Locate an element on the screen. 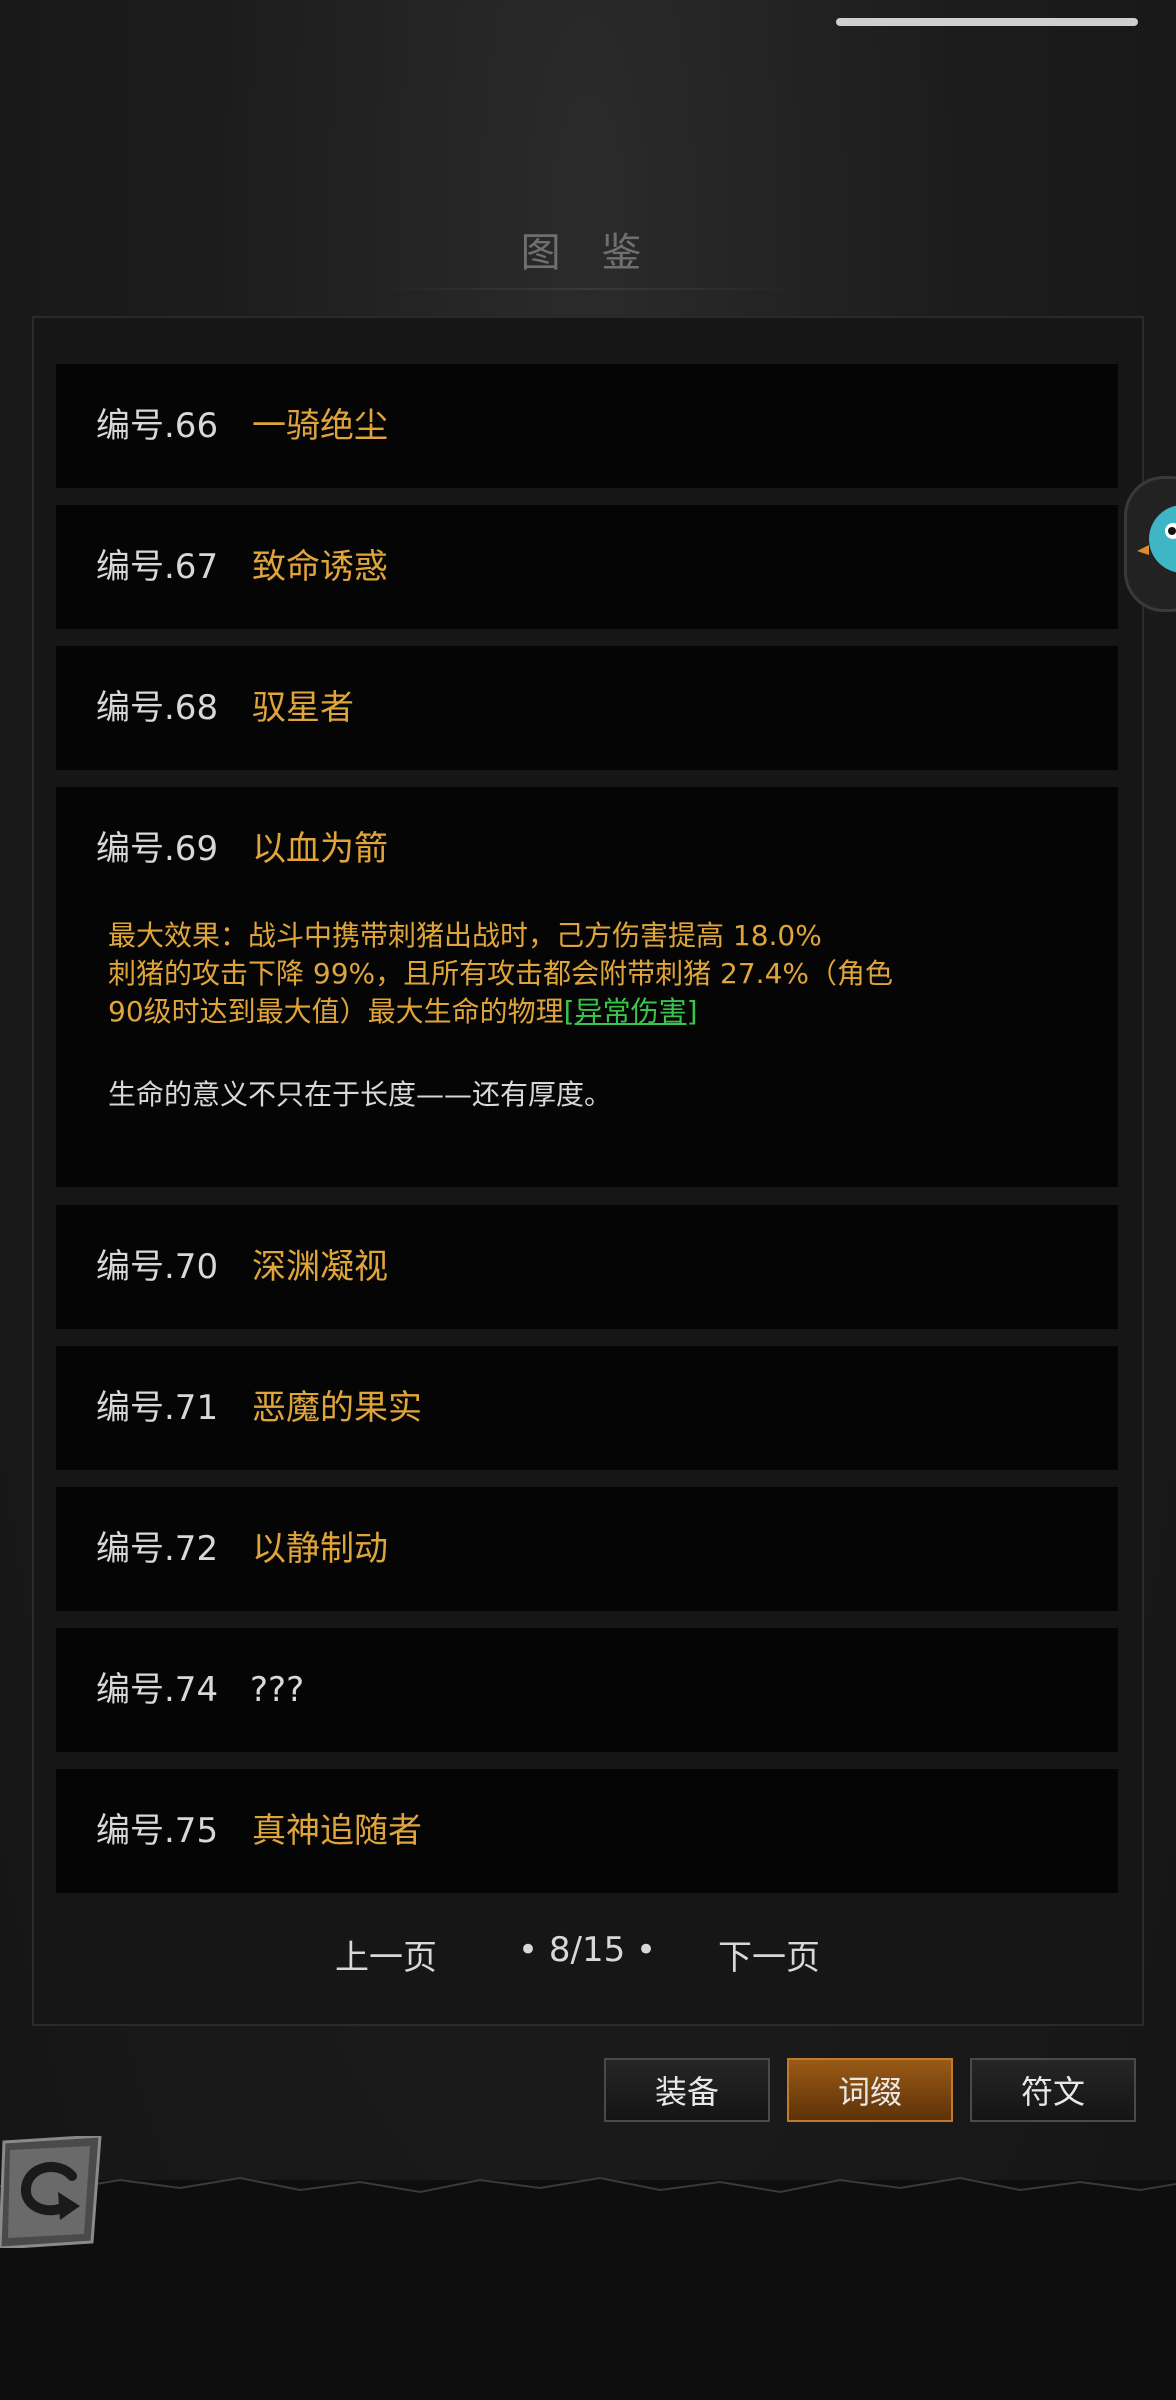 The width and height of the screenshot is (1176, 2400). entry-number: 编号.75 is located at coordinates (157, 1831).